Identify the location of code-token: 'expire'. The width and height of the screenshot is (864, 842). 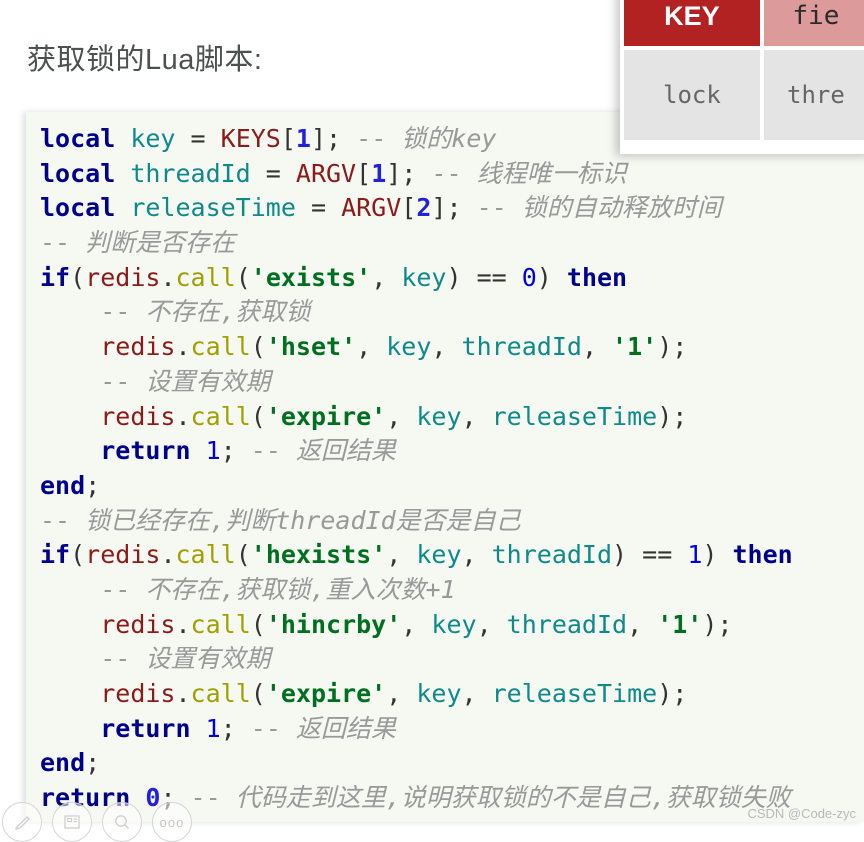
(326, 416).